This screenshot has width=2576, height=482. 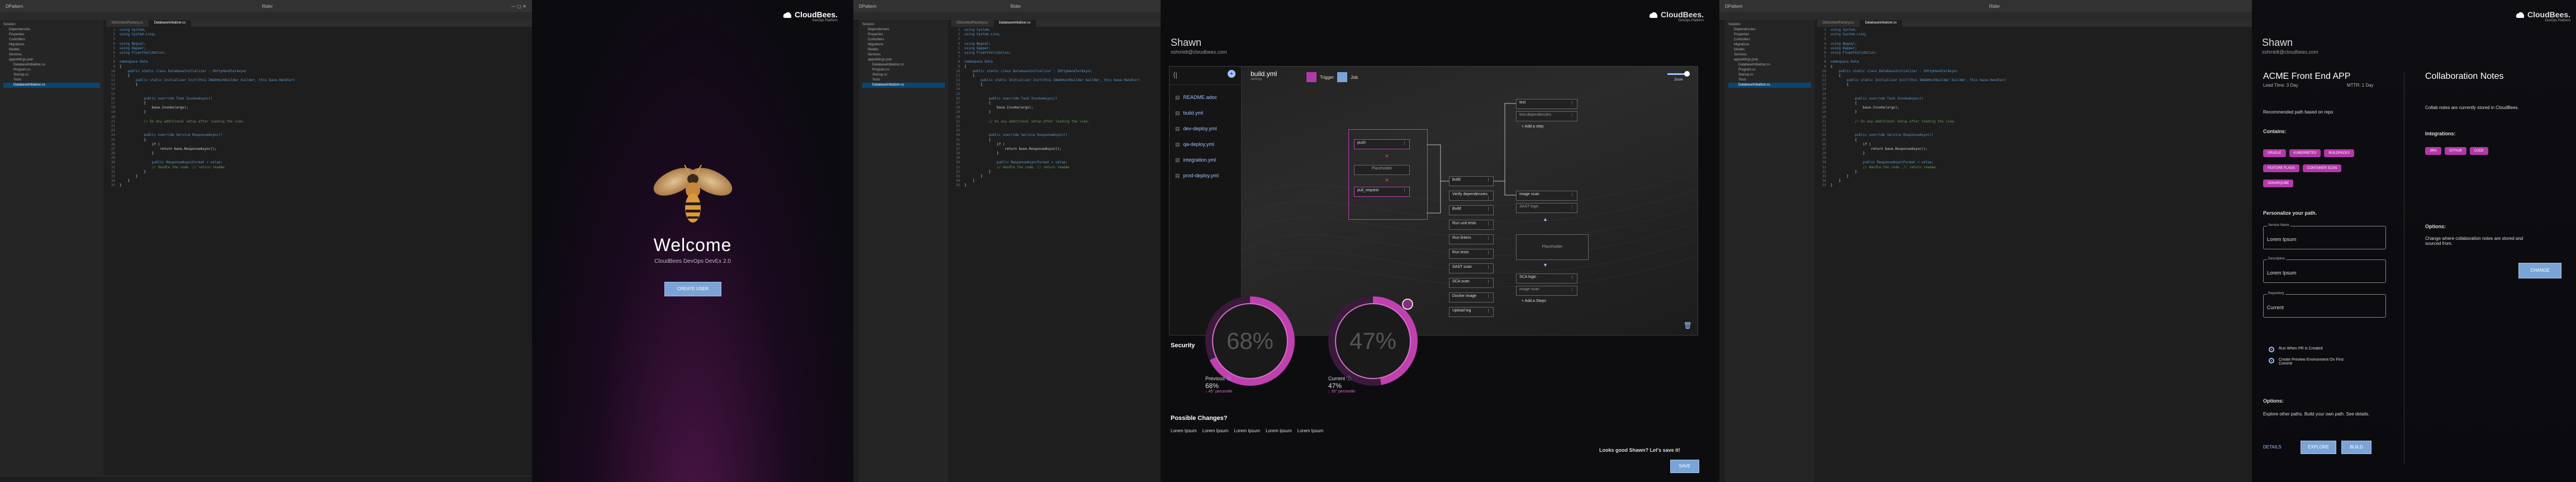 What do you see at coordinates (1471, 181) in the screenshot?
I see `node-build: build ⋮` at bounding box center [1471, 181].